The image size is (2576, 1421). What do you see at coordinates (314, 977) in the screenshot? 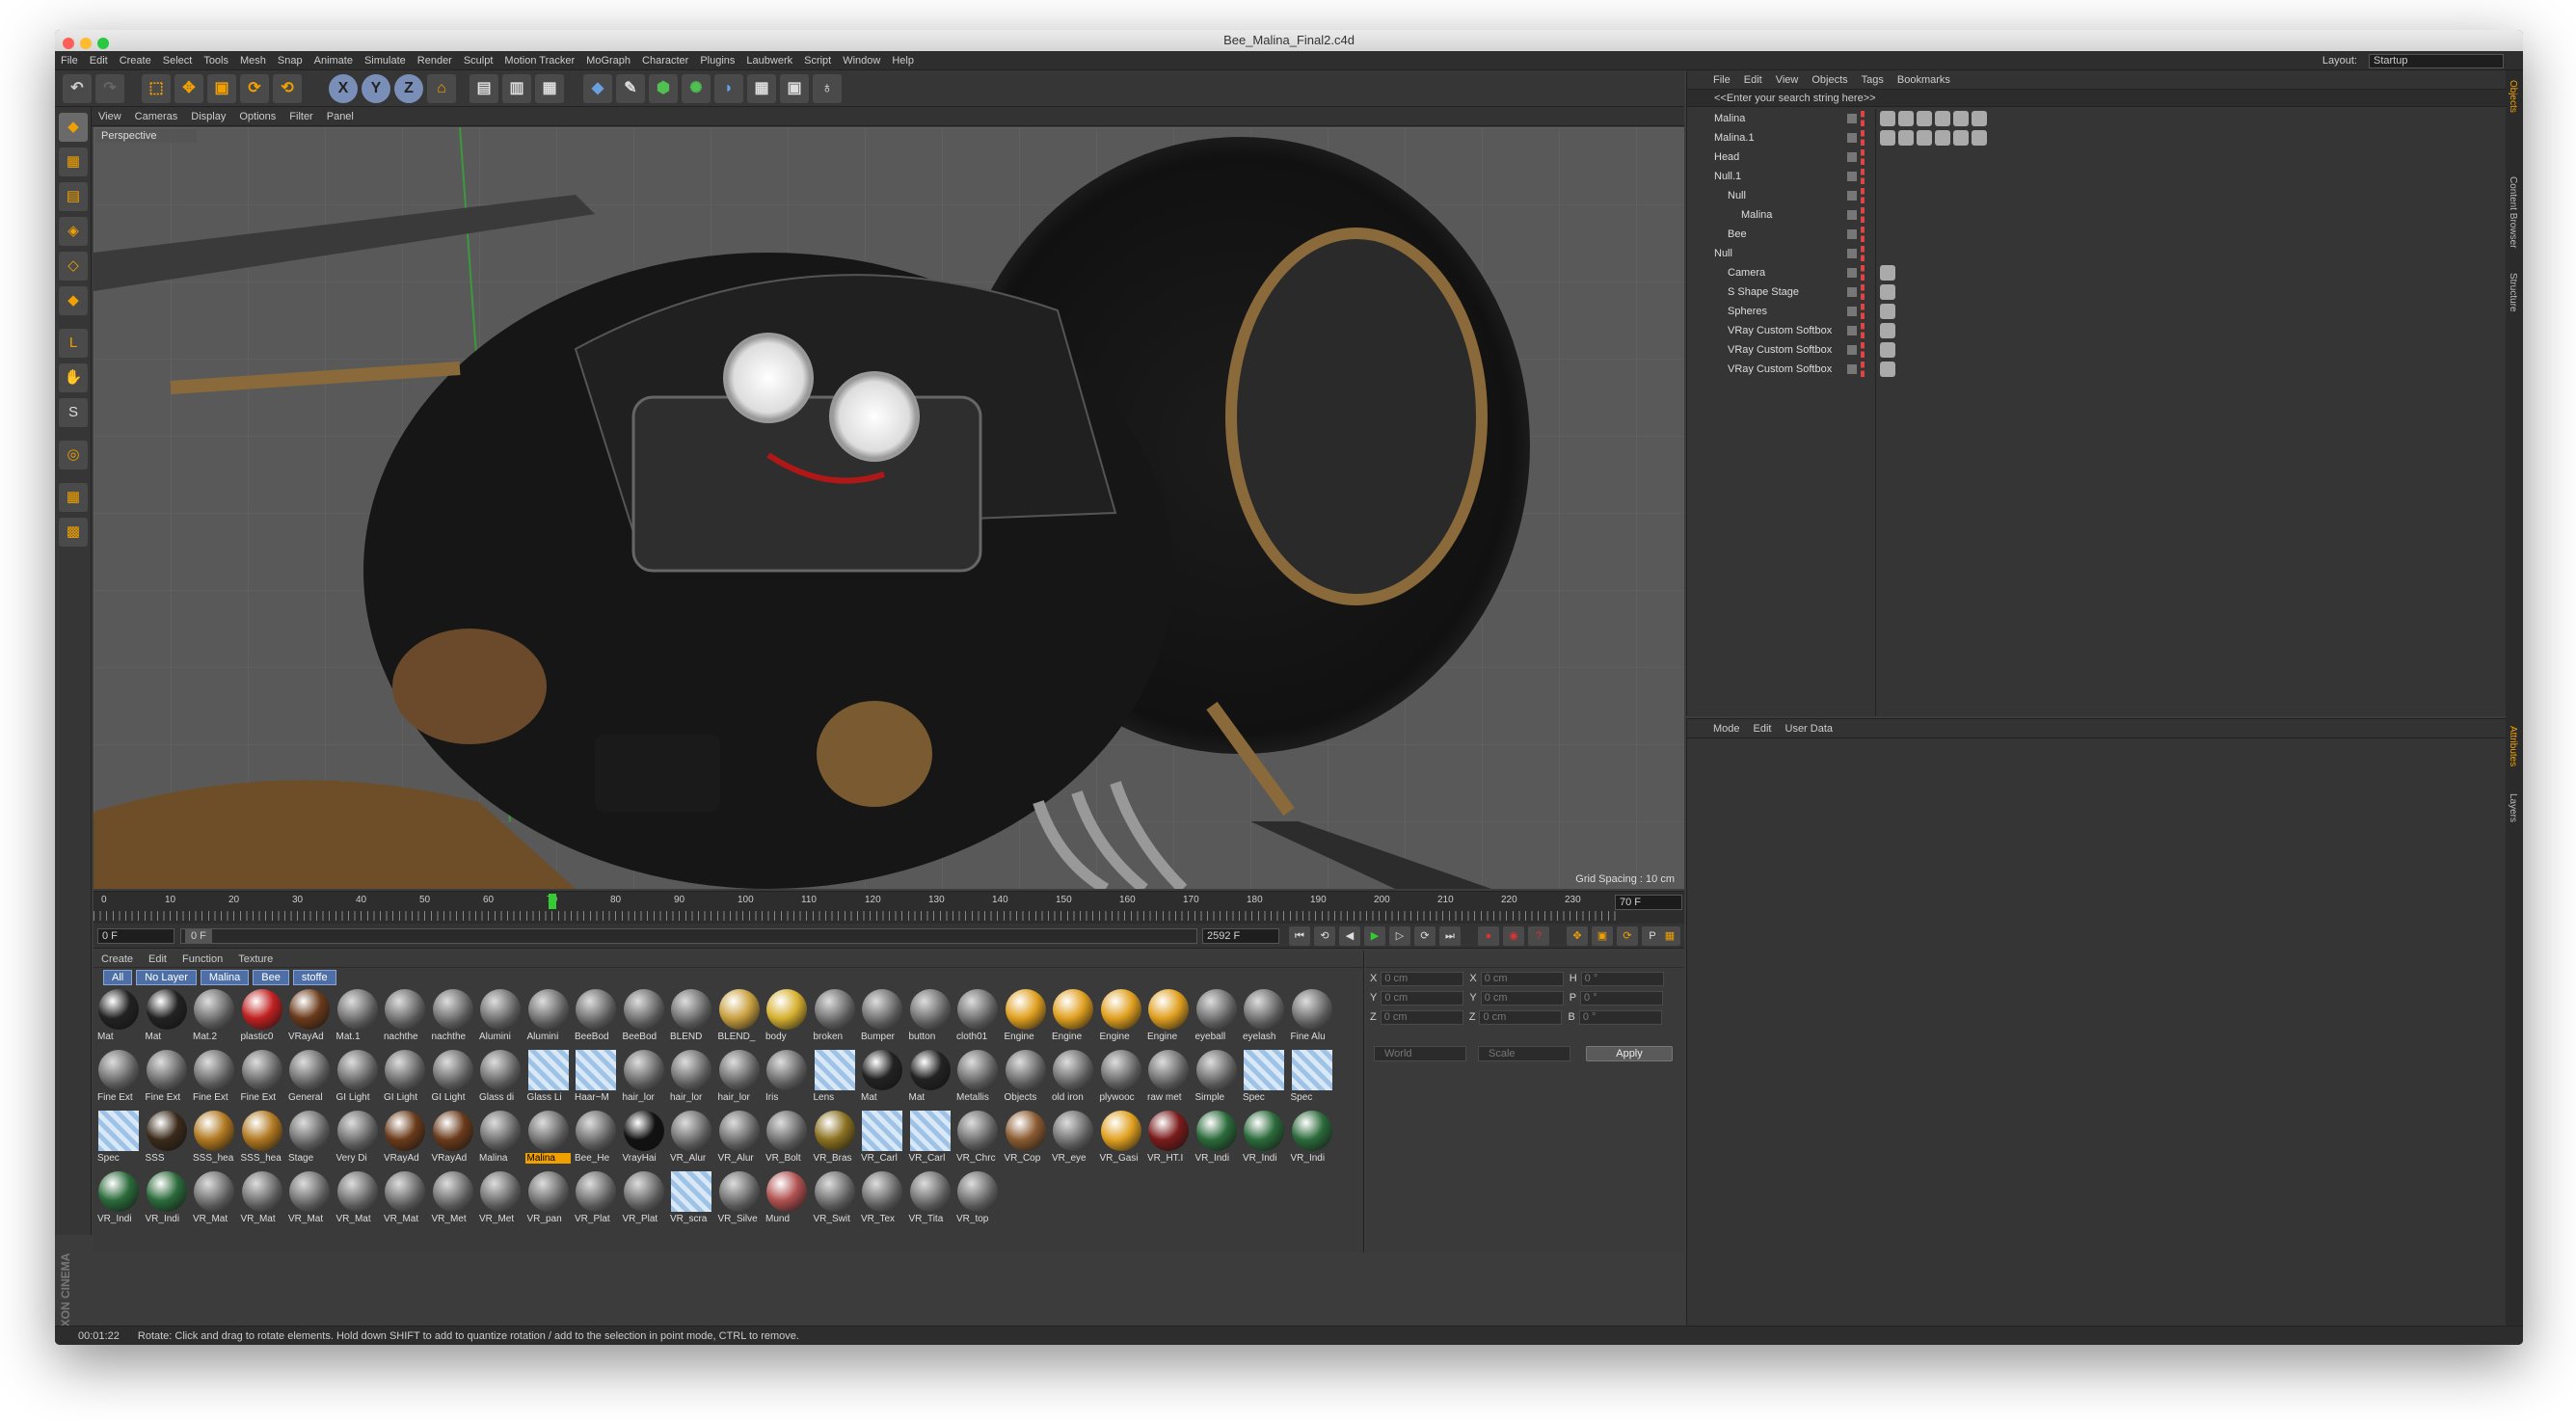
I see `material-filter-stoffe: stoffe` at bounding box center [314, 977].